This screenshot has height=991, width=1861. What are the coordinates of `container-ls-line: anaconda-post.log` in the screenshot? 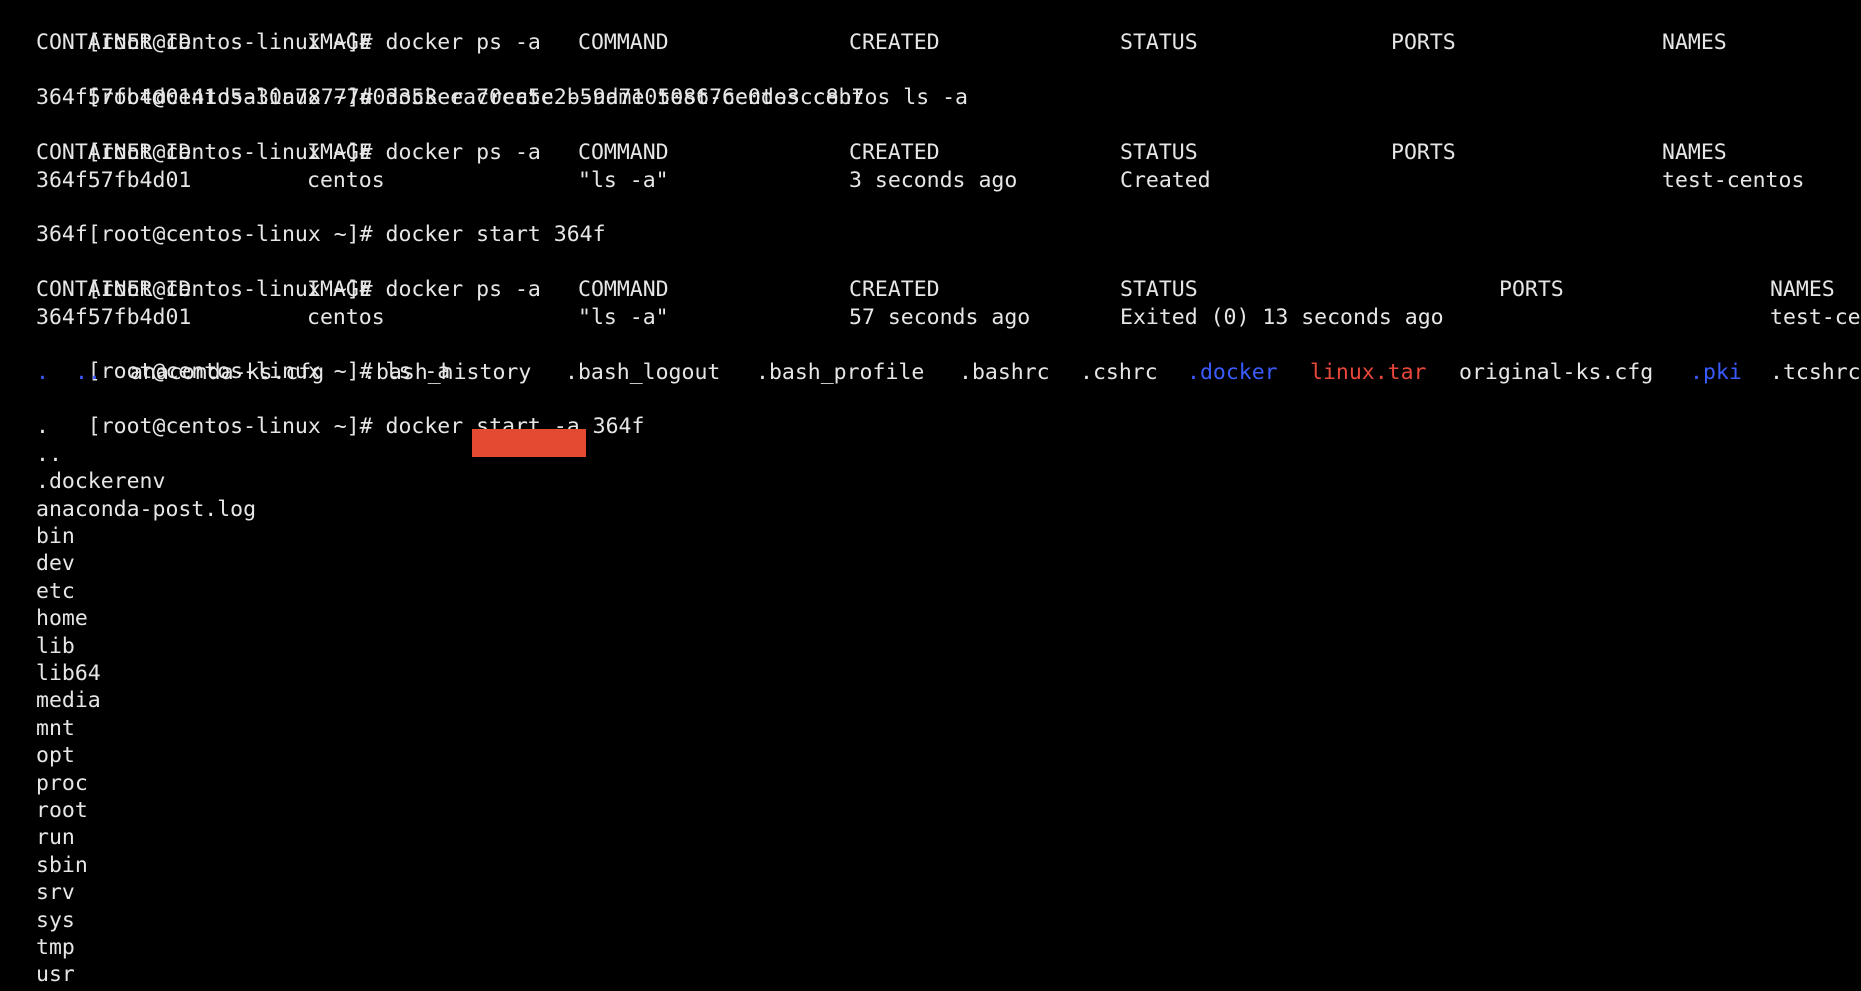 It's located at (146, 509).